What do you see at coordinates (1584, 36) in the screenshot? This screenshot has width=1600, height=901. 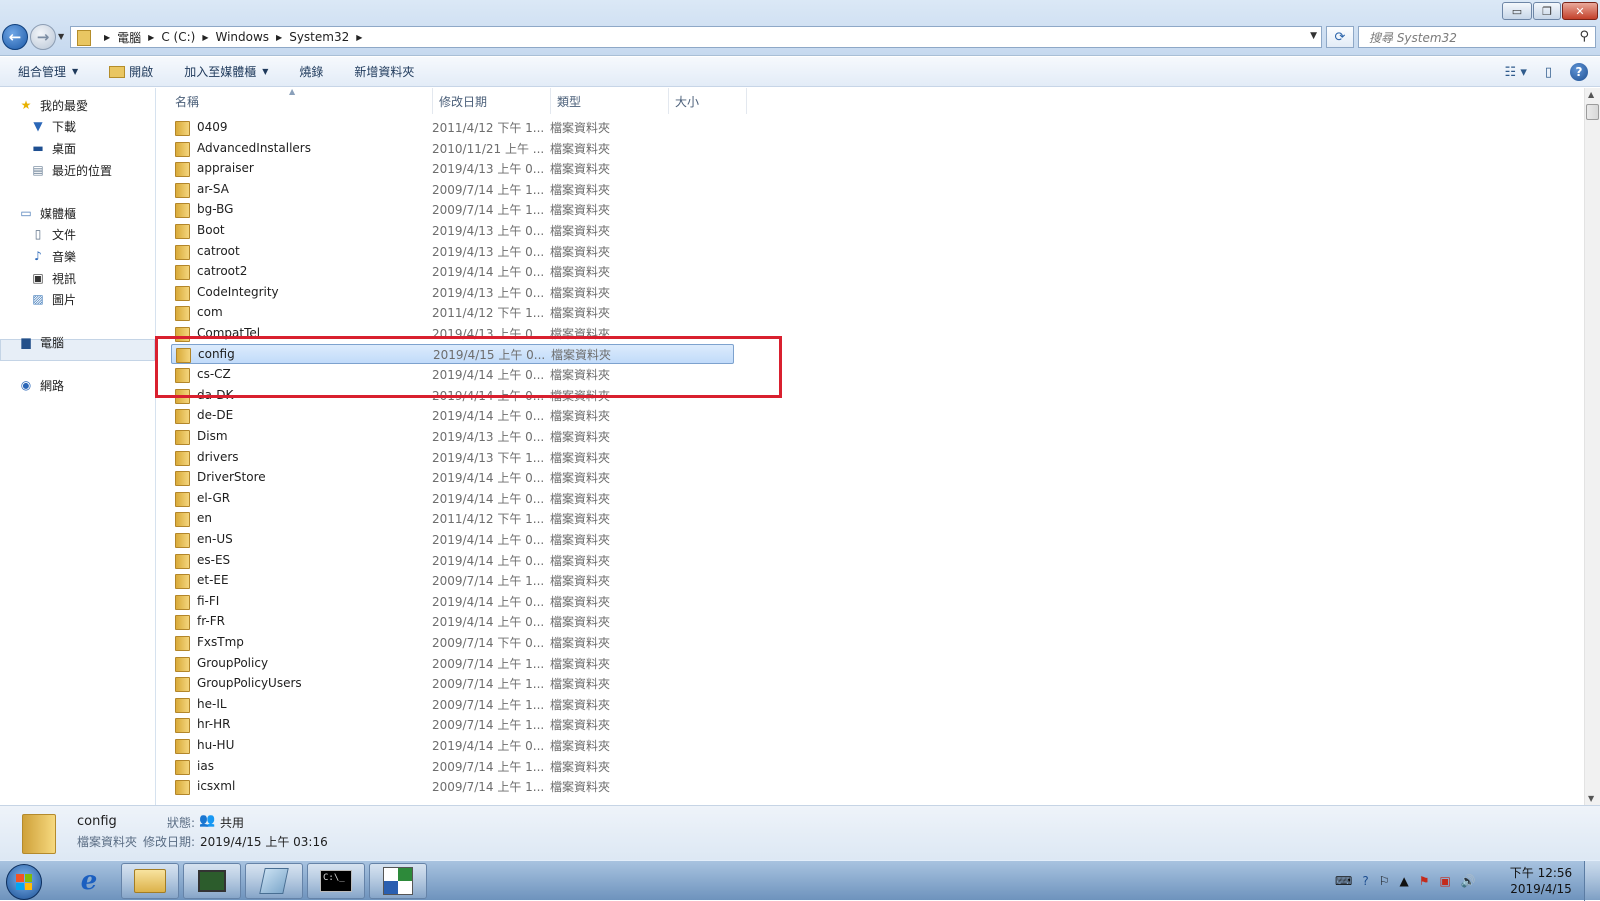 I see `search-icon: ⚲` at bounding box center [1584, 36].